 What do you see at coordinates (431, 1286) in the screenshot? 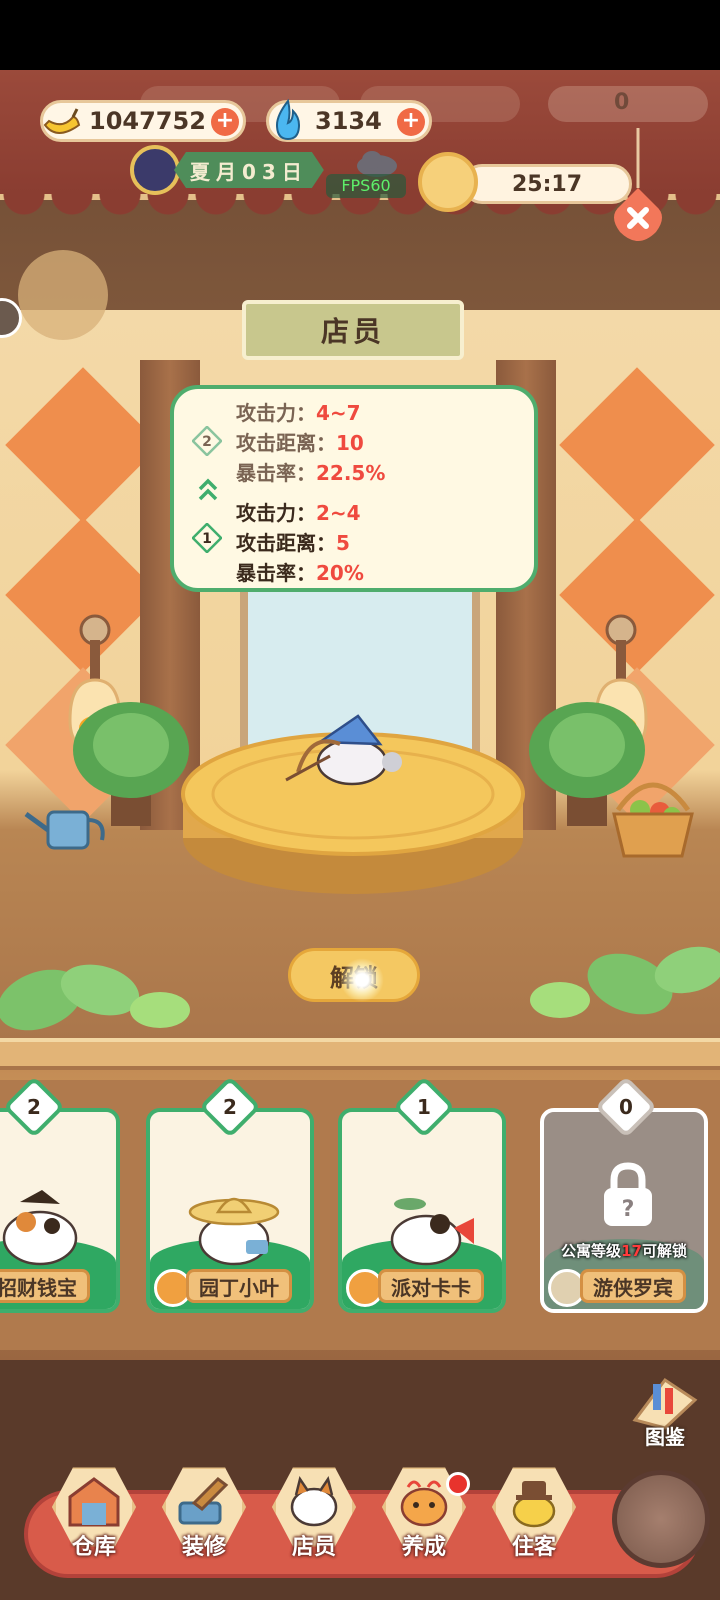
I see `staff-name: 派对卡卡` at bounding box center [431, 1286].